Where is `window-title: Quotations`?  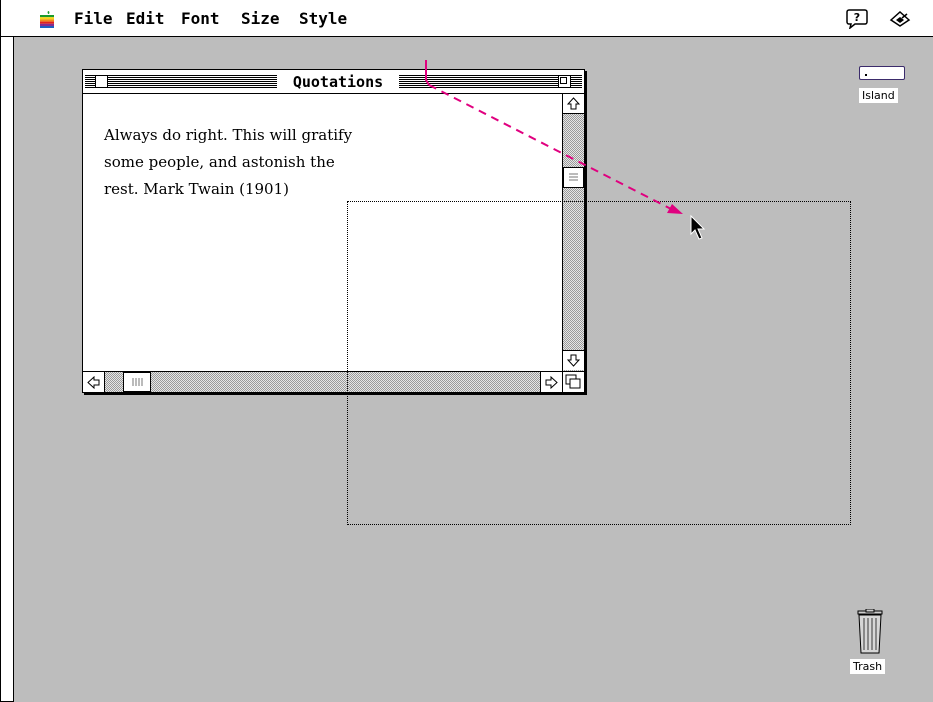
window-title: Quotations is located at coordinates (338, 82).